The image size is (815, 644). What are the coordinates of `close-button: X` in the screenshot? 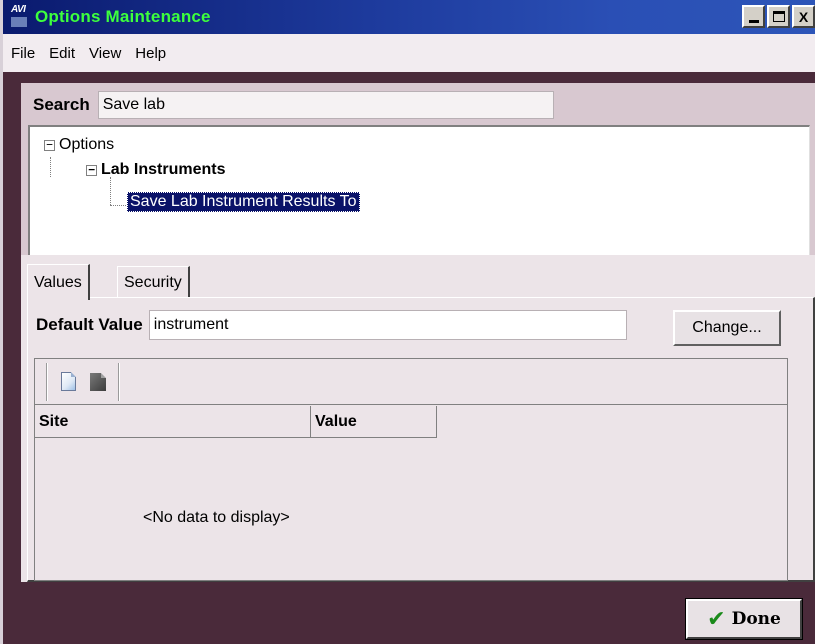 It's located at (803, 16).